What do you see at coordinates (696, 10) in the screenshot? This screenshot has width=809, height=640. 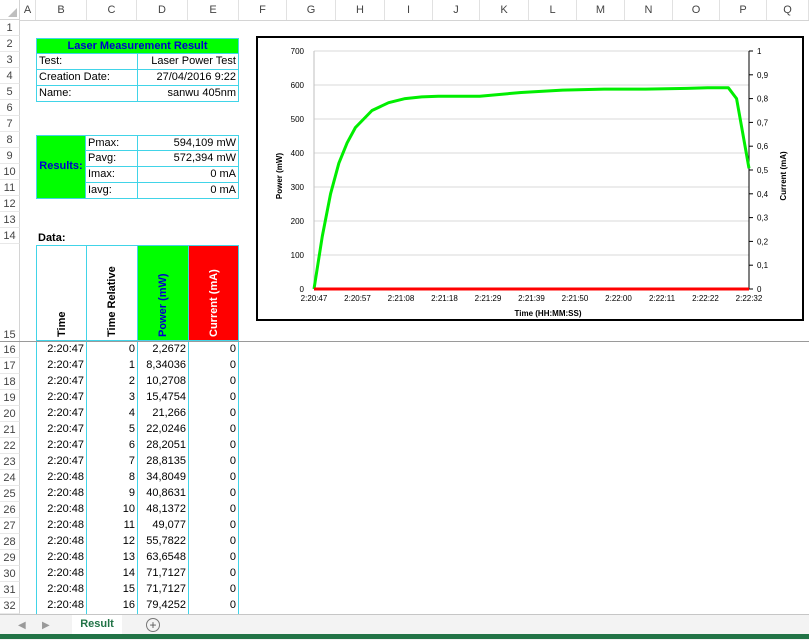 I see `column-header-o: O` at bounding box center [696, 10].